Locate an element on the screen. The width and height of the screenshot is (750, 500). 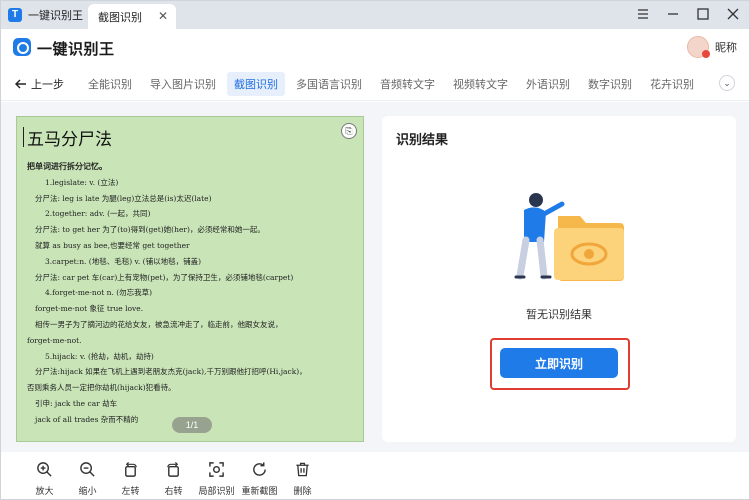
document-line: 引申: jack the car 劫车 is located at coordinates (76, 403).